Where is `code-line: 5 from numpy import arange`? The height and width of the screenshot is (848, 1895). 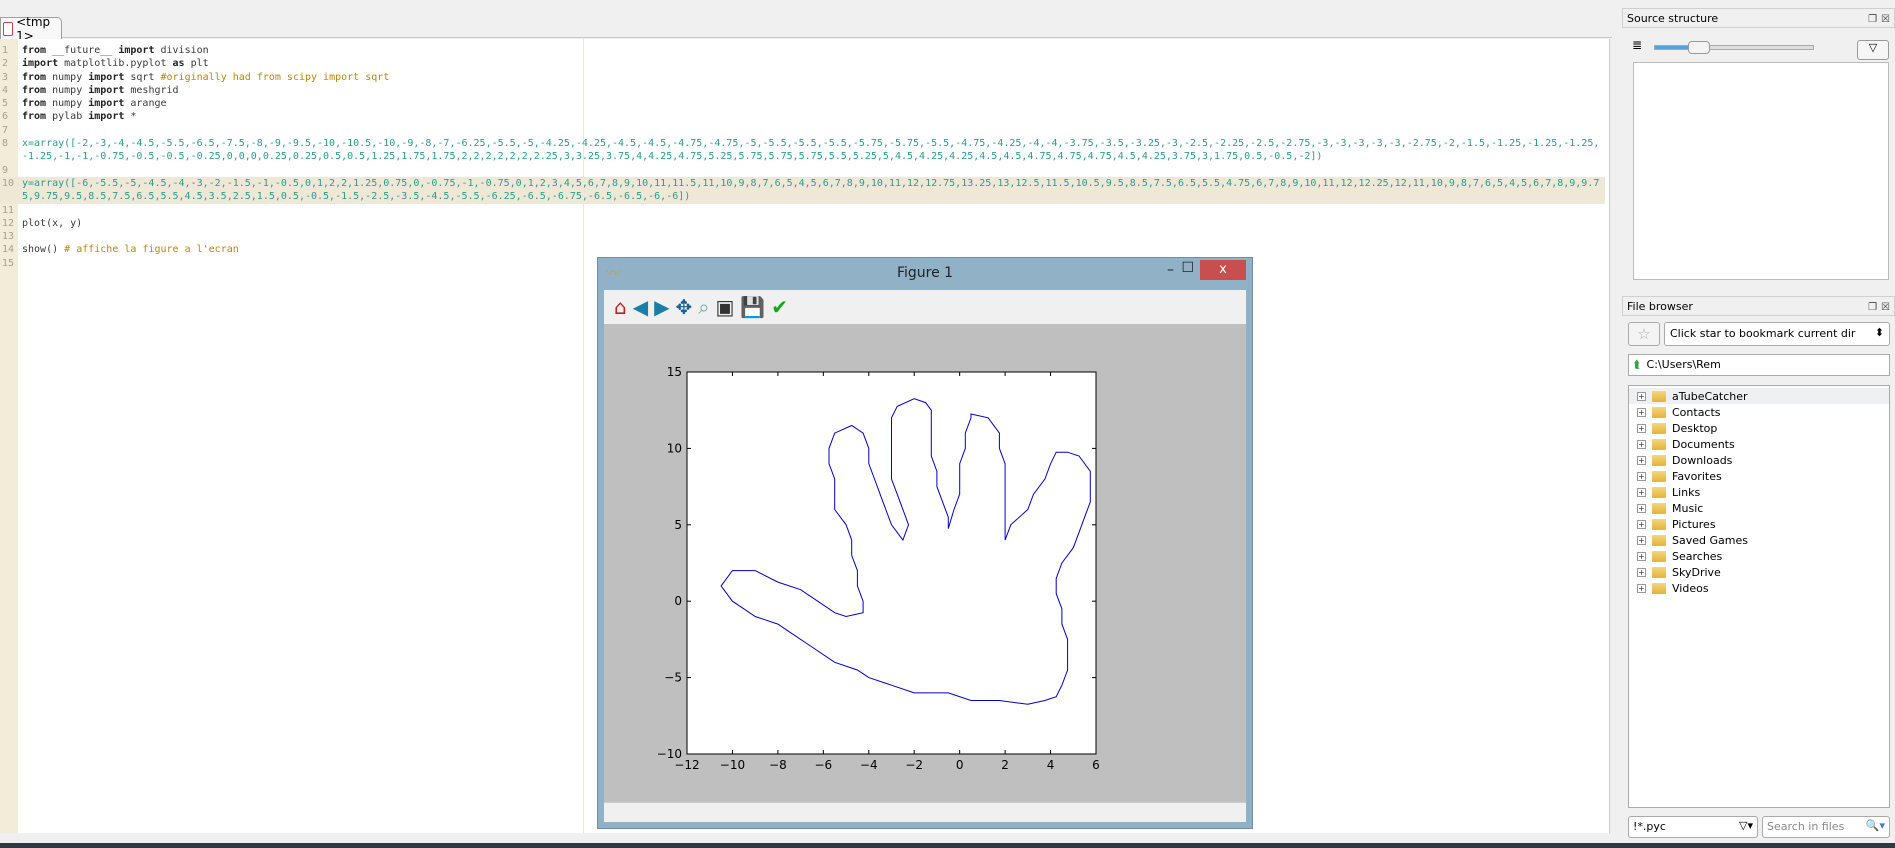 code-line: 5 from numpy import arange is located at coordinates (802, 103).